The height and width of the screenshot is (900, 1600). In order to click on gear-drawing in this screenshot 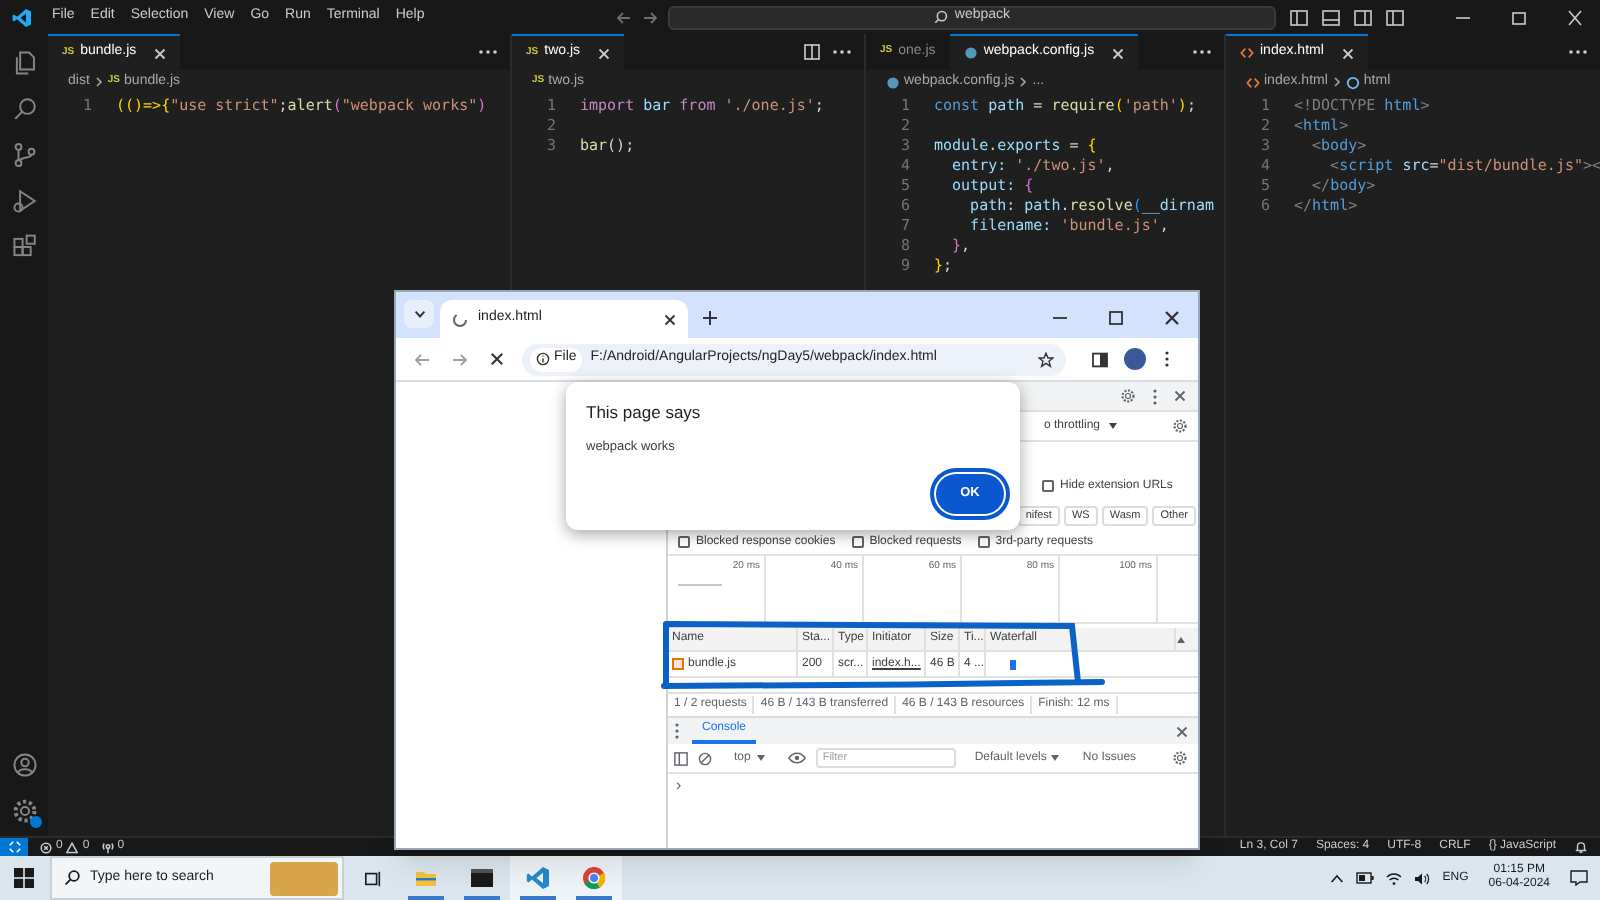, I will do `click(24, 811)`.